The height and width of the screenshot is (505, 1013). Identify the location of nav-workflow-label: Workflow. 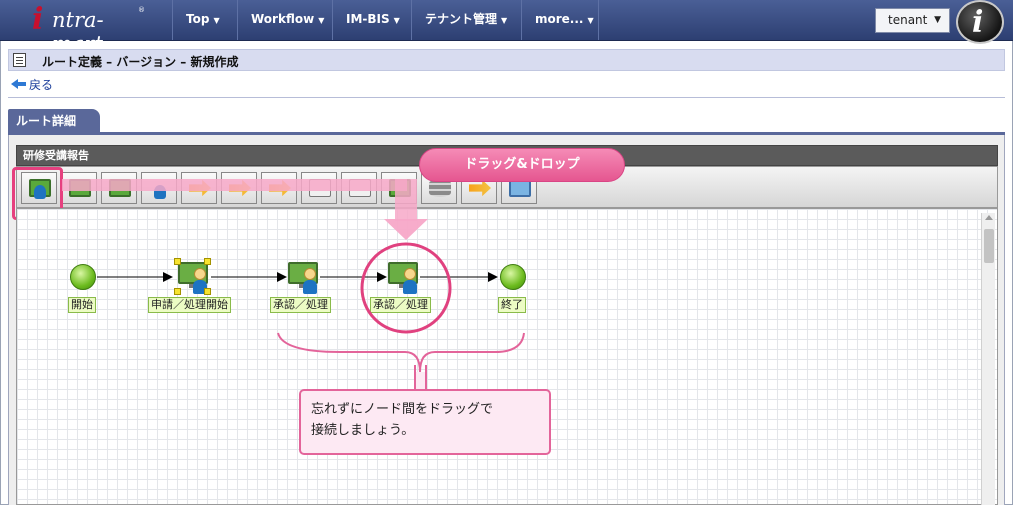
(283, 19).